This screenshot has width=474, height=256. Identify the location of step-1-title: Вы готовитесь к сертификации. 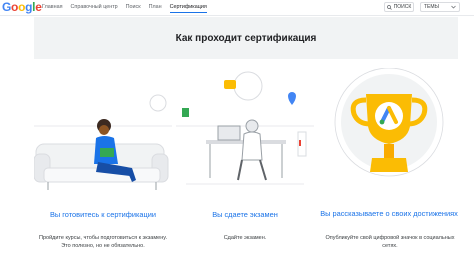
(102, 214).